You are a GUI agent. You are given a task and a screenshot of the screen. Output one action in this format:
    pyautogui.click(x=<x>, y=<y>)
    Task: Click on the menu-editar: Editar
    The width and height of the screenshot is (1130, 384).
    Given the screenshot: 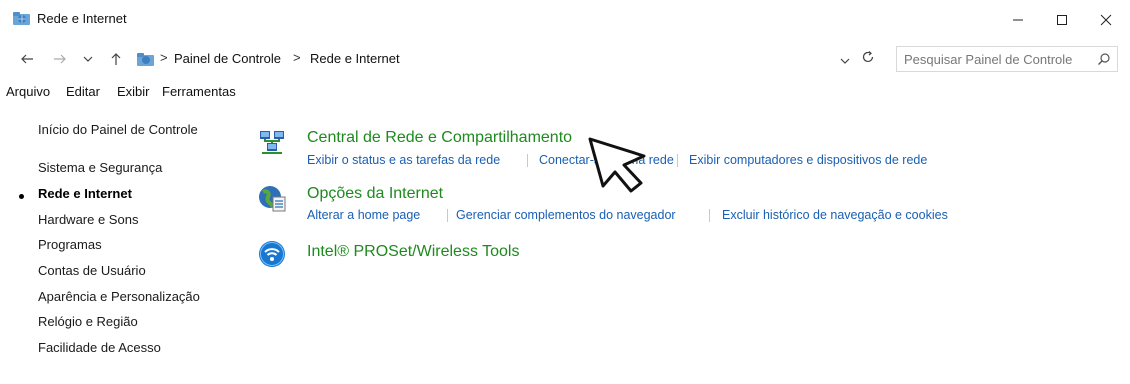 What is the action you would take?
    pyautogui.click(x=83, y=91)
    